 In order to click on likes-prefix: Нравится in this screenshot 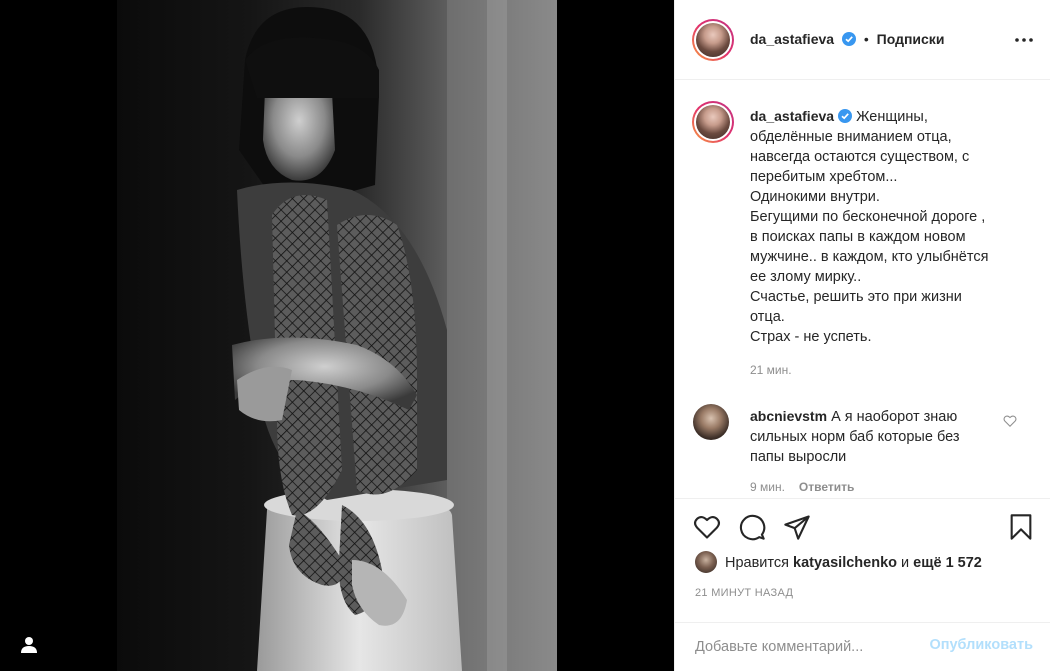, I will do `click(757, 563)`.